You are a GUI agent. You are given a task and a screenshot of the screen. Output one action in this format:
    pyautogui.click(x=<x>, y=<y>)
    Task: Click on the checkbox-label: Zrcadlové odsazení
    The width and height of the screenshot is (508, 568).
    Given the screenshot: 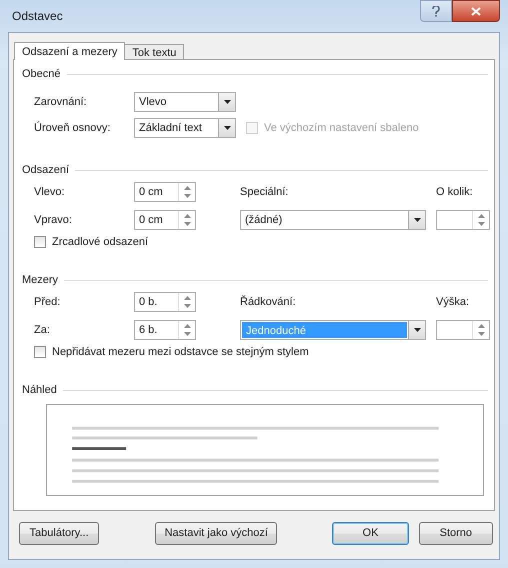 What is the action you would take?
    pyautogui.click(x=100, y=242)
    